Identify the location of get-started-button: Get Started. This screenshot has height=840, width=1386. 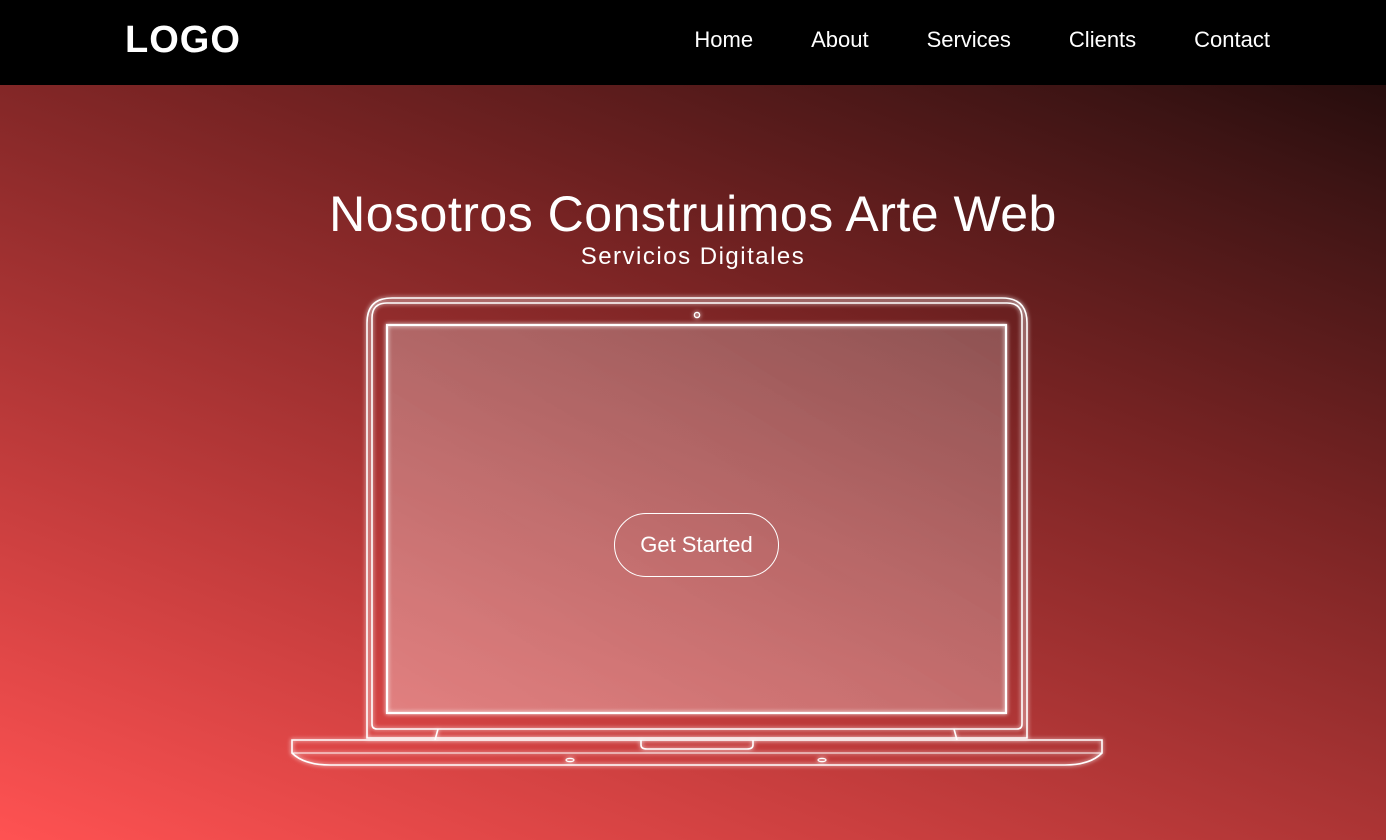
(696, 545).